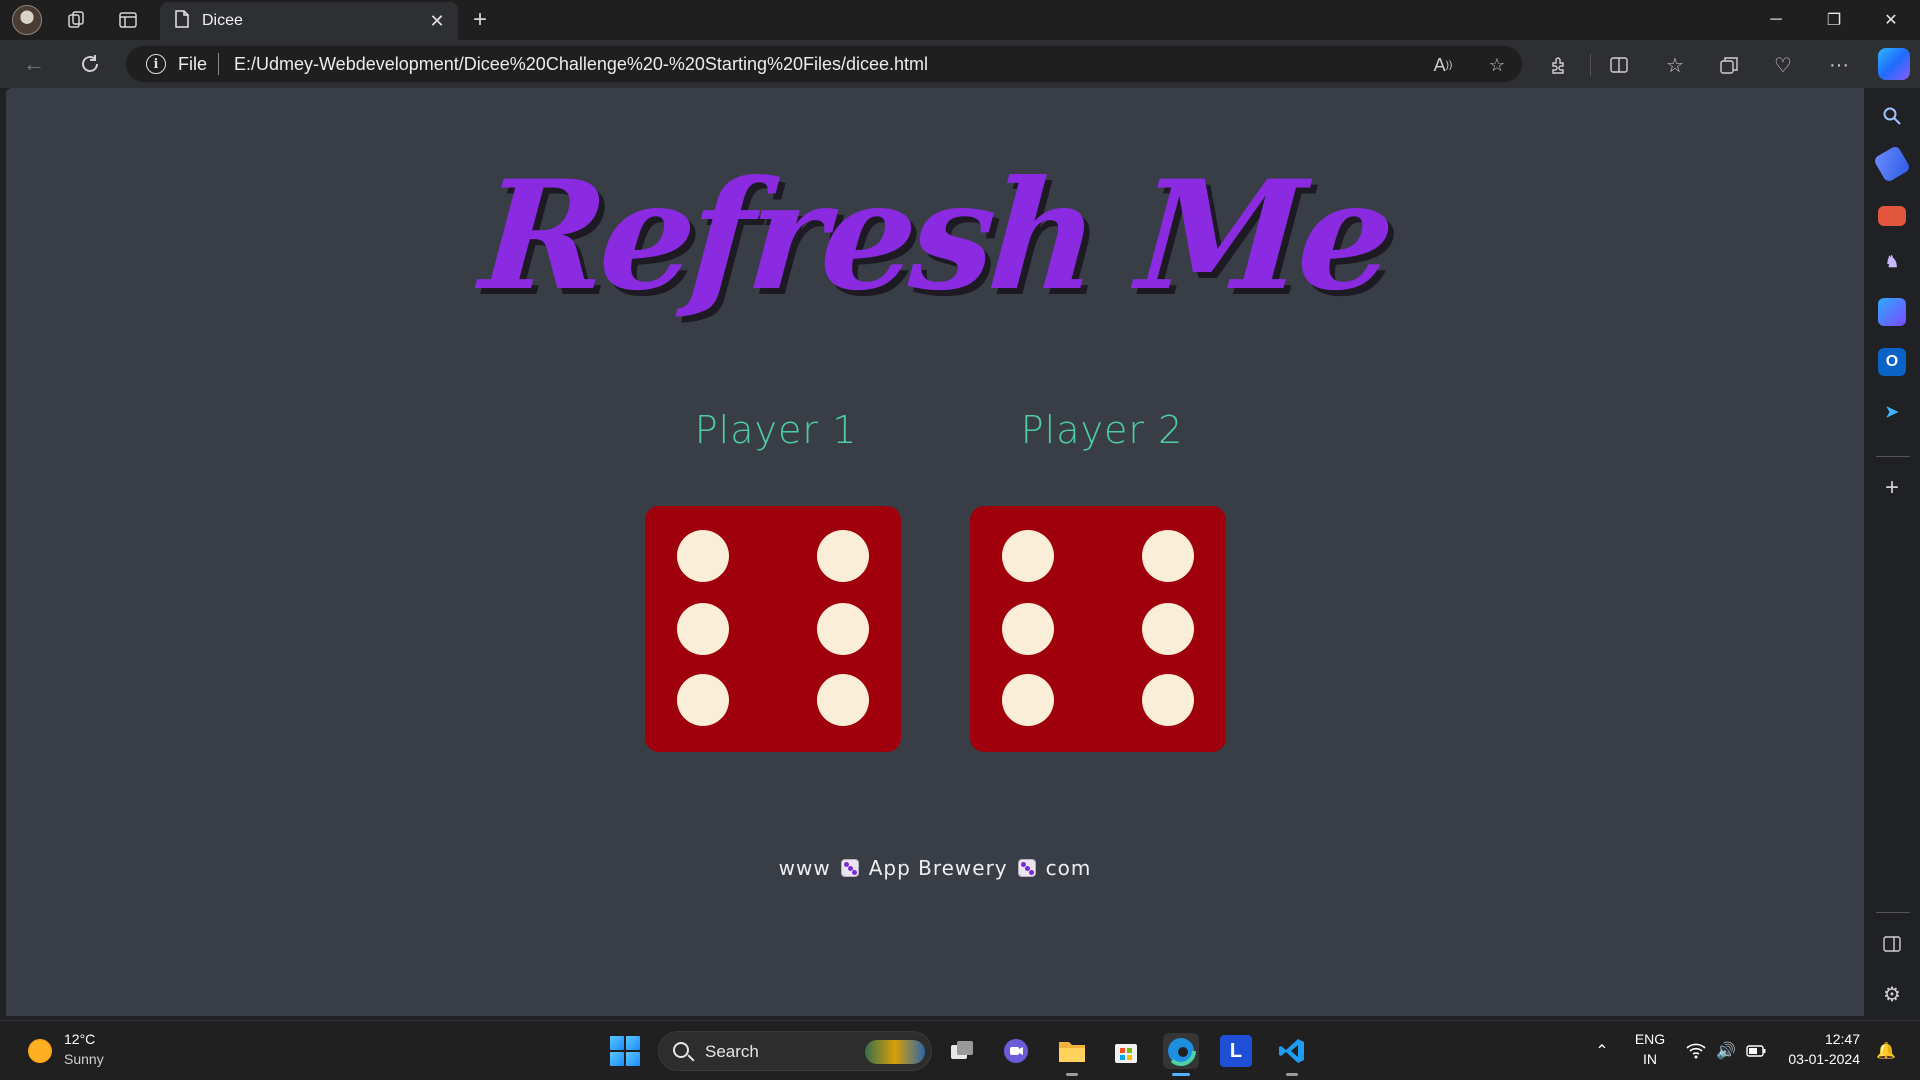 The image size is (1920, 1080). Describe the element at coordinates (1590, 65) in the screenshot. I see `toolbar-divider` at that location.